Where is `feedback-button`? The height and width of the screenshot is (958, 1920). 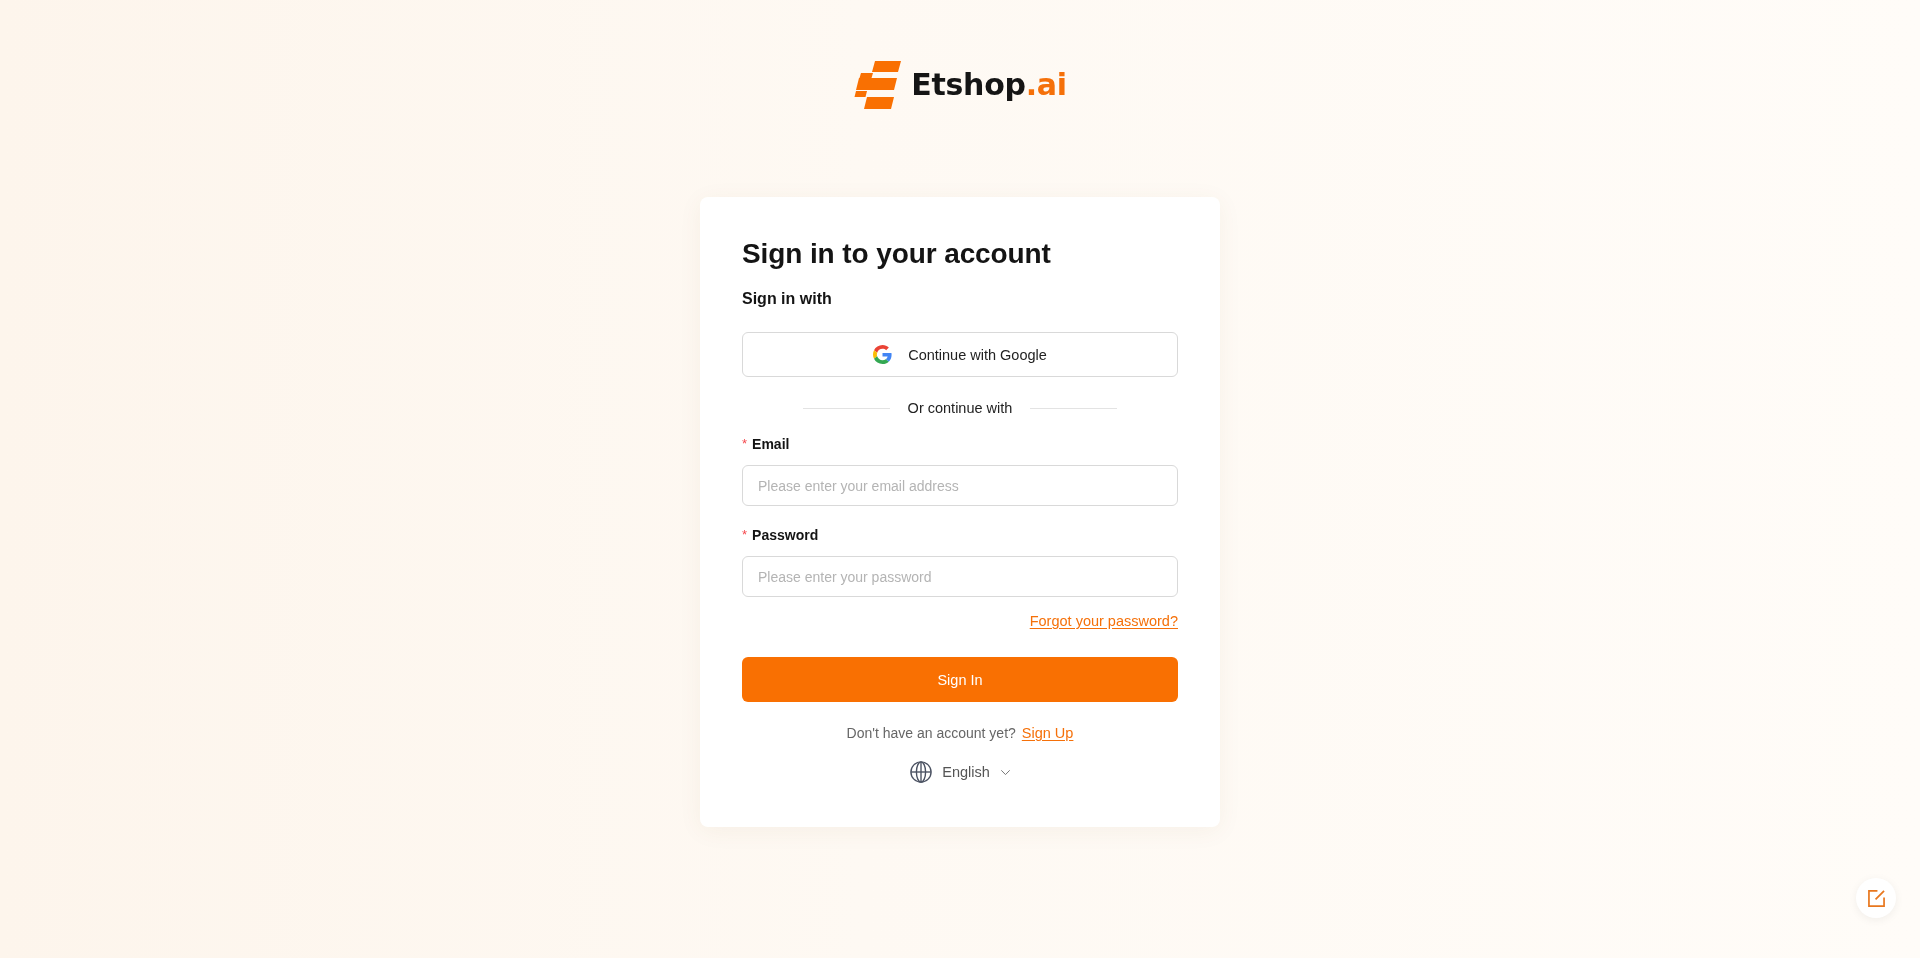
feedback-button is located at coordinates (1876, 898).